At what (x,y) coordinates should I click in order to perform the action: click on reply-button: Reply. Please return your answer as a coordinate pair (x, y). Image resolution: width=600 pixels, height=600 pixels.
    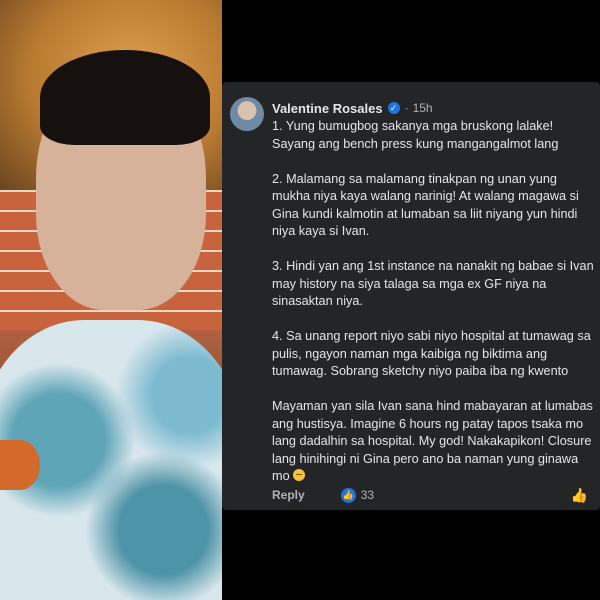
    Looking at the image, I should click on (288, 495).